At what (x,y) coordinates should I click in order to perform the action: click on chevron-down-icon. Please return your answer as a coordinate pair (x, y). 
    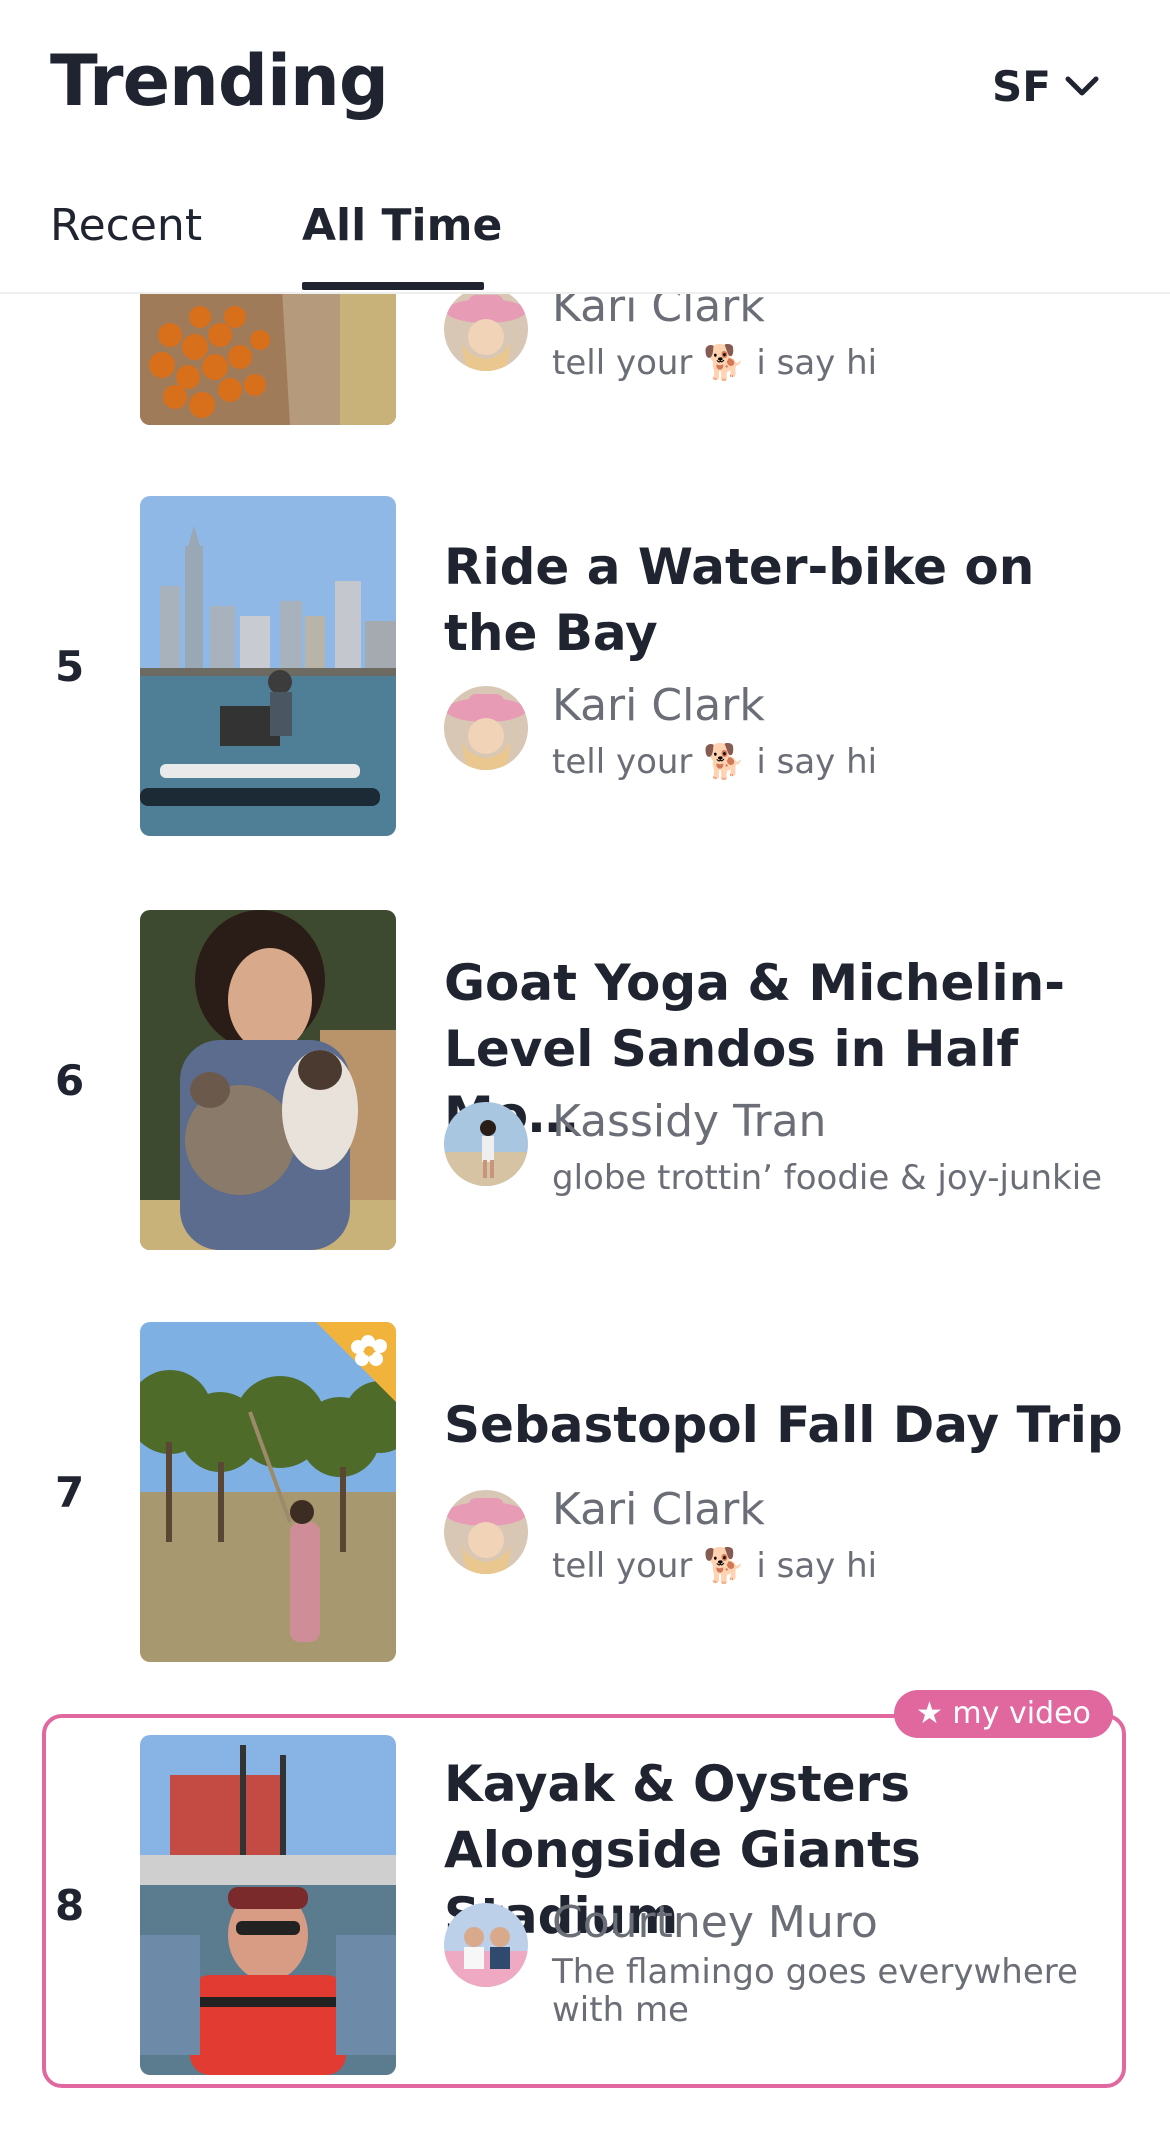
    Looking at the image, I should click on (1082, 85).